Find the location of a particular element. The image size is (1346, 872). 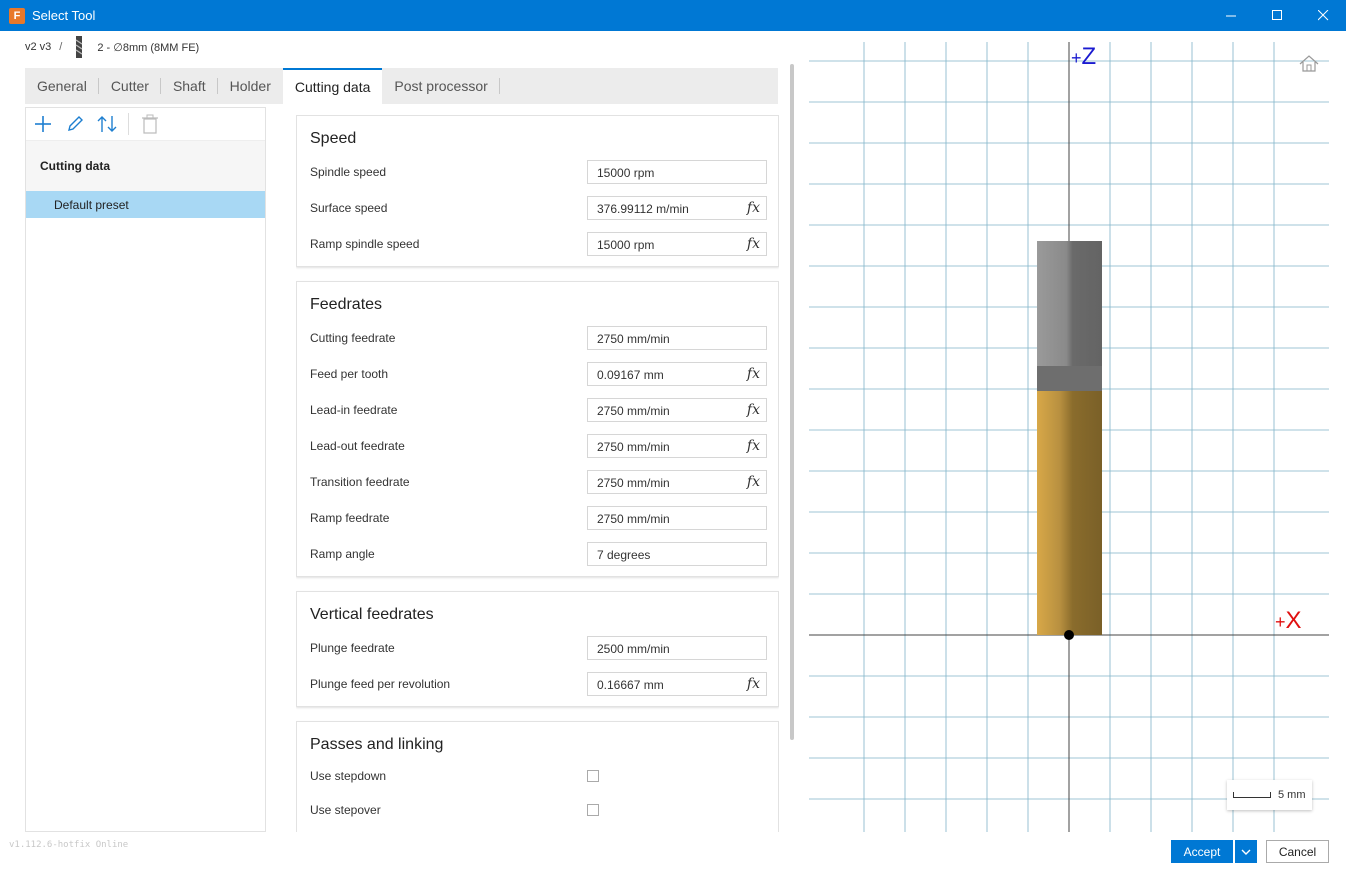

tab-post-processor: Post processor is located at coordinates (441, 86).